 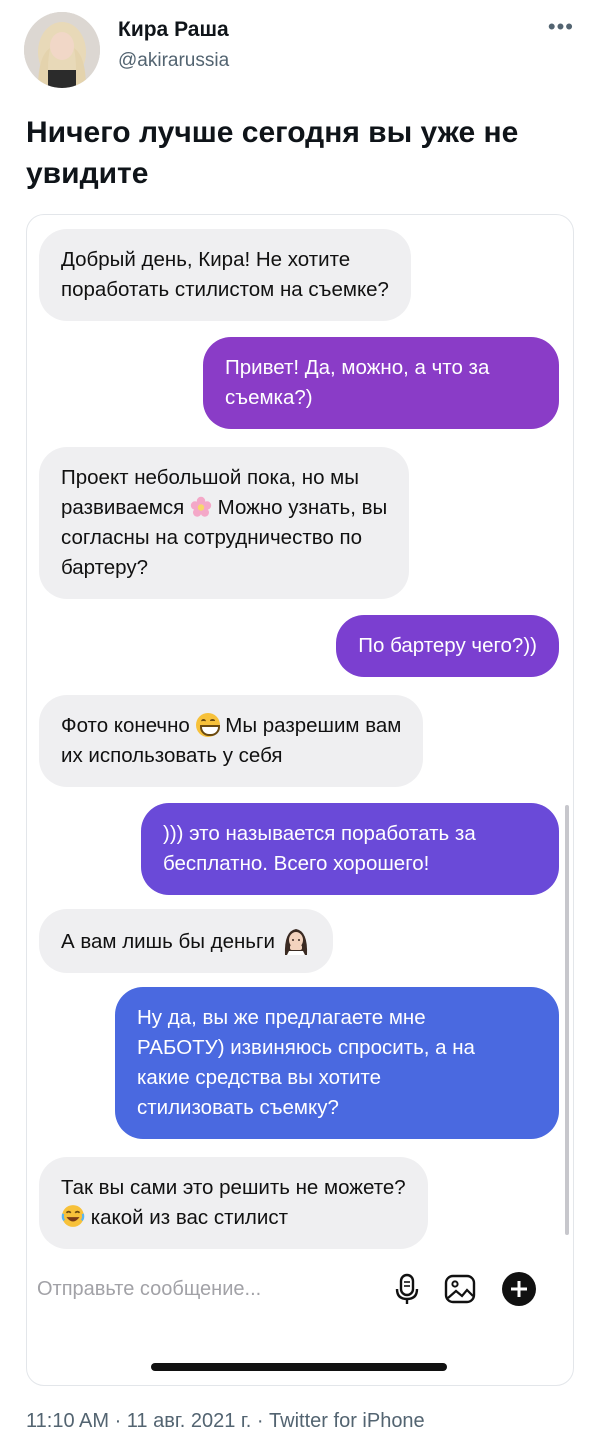 I want to click on author-name: Кира Раша, so click(x=173, y=30).